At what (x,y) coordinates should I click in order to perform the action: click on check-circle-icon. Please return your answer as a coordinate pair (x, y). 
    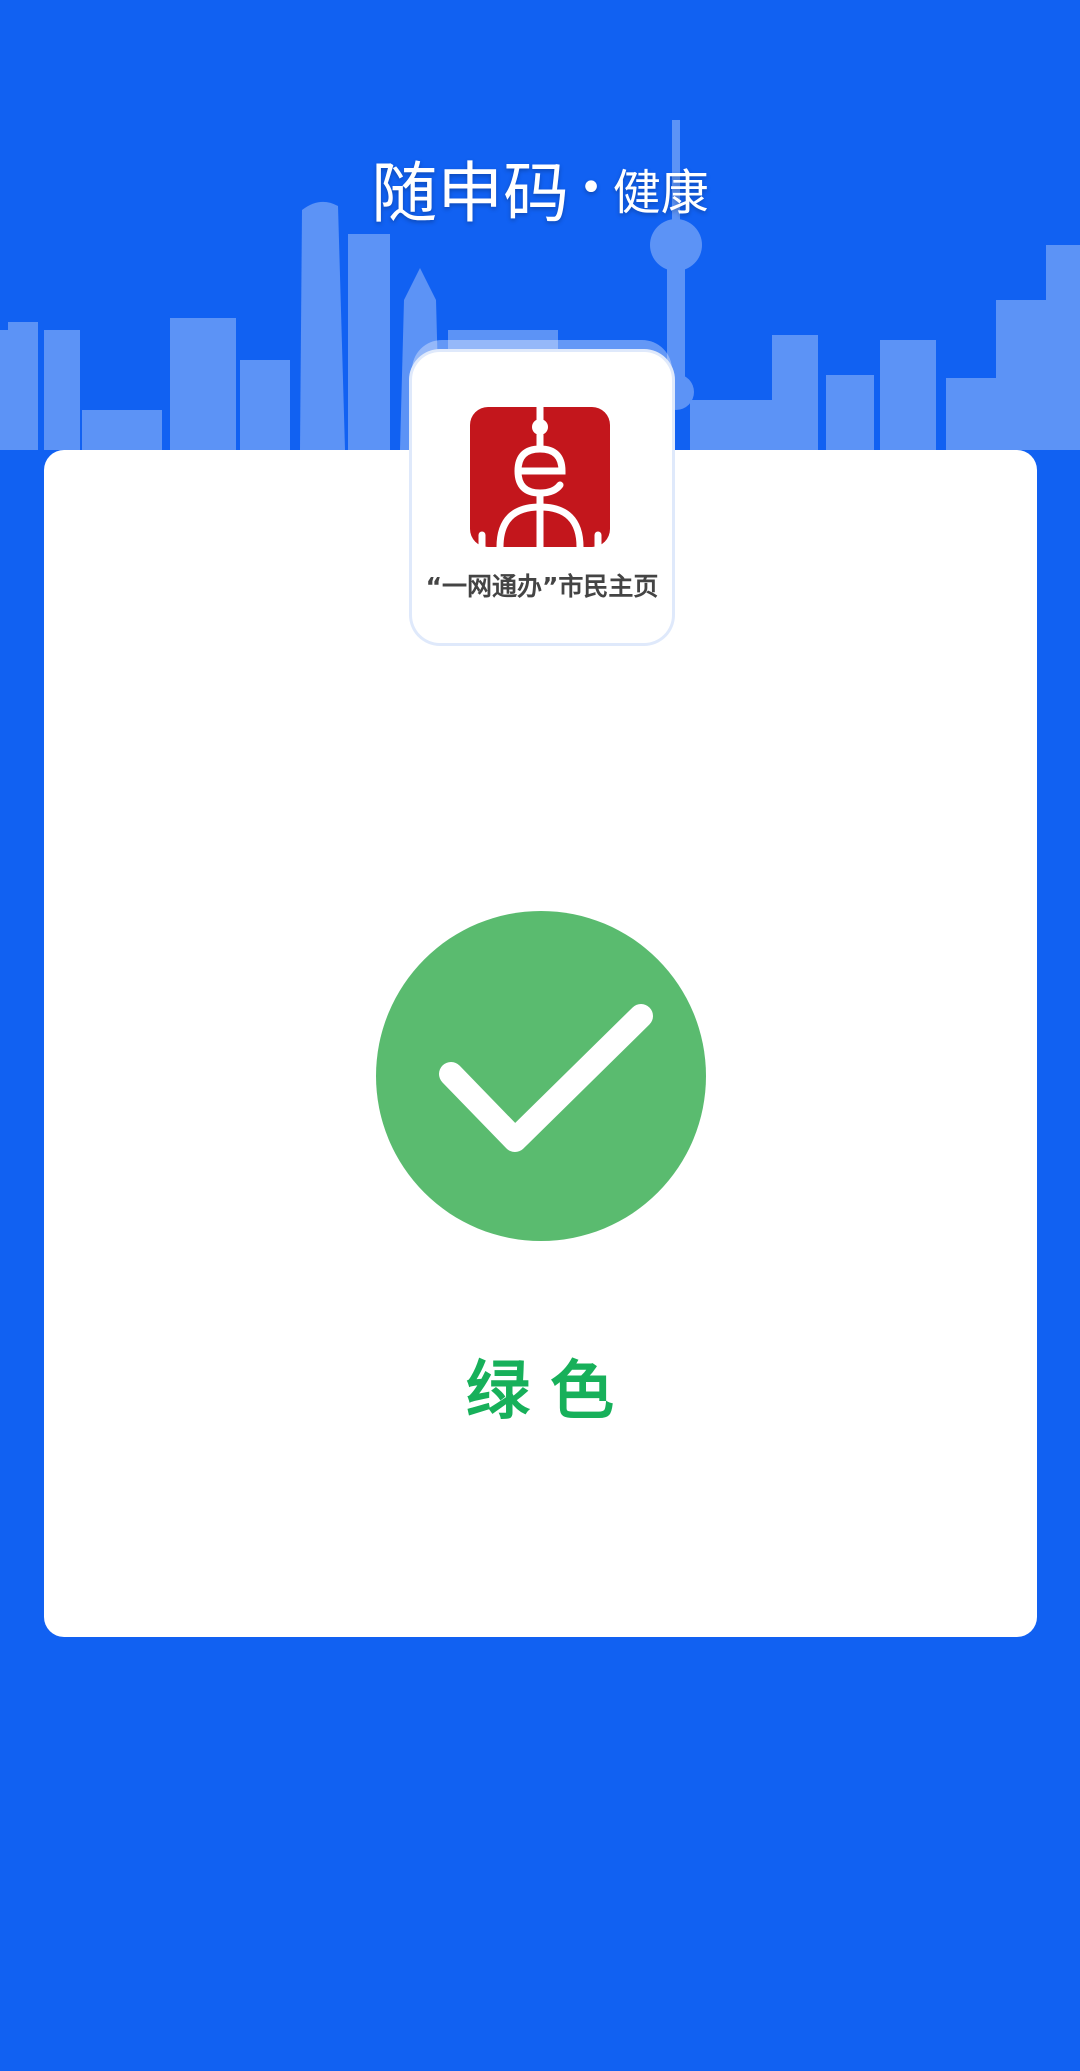
    Looking at the image, I should click on (541, 1076).